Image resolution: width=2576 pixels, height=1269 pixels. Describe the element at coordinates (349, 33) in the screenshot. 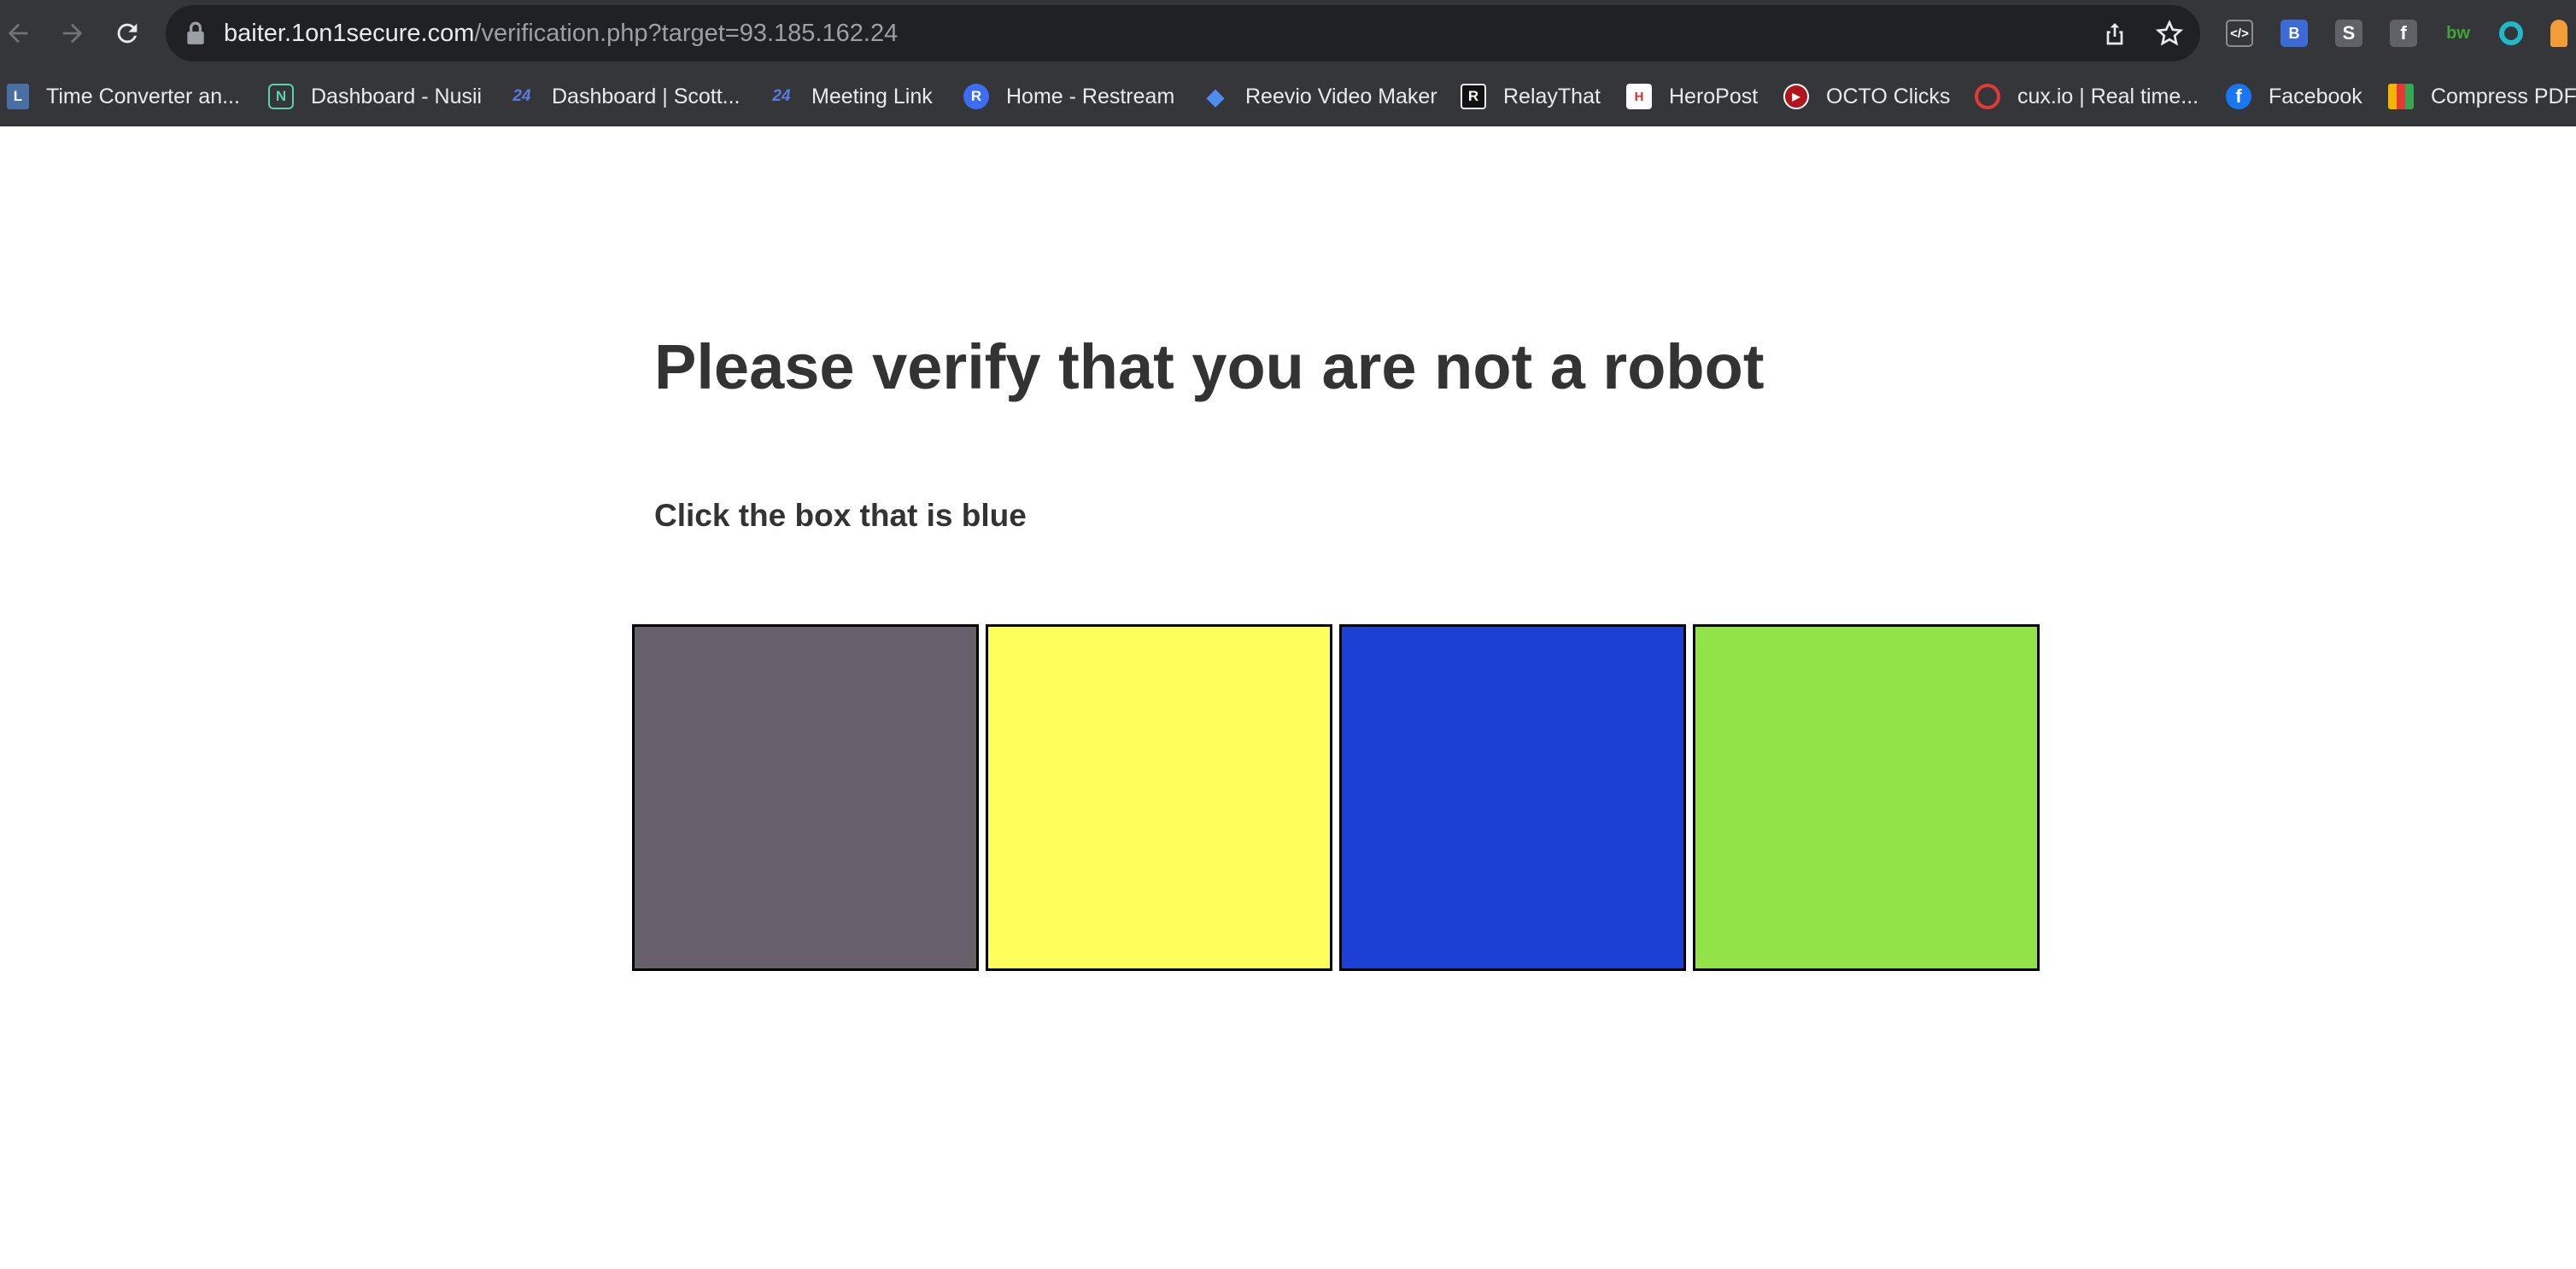

I see `url-host: baiter.1on1secure.com` at that location.